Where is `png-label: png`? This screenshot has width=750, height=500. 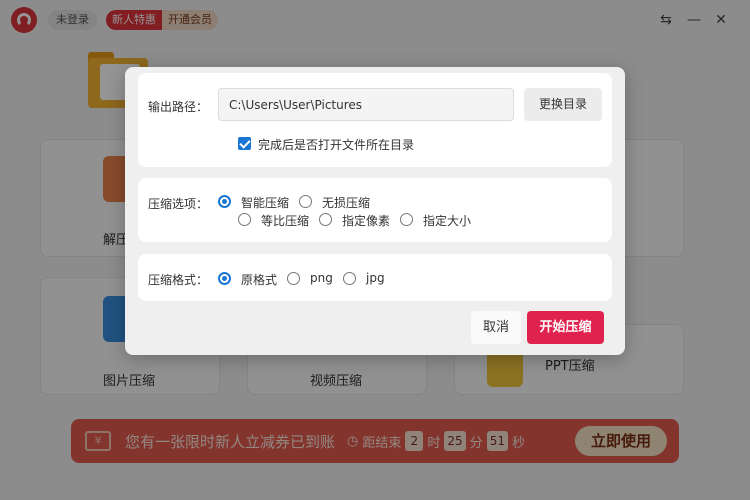 png-label: png is located at coordinates (321, 278).